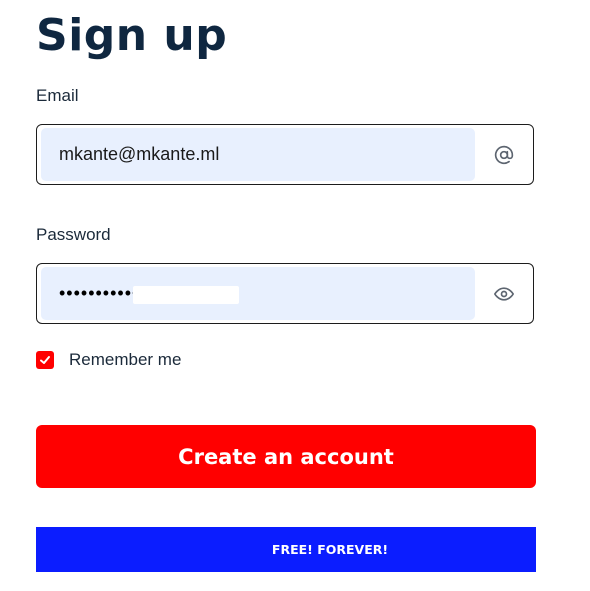 The width and height of the screenshot is (590, 591). Describe the element at coordinates (99, 293) in the screenshot. I see `password-value: •••••••••••` at that location.